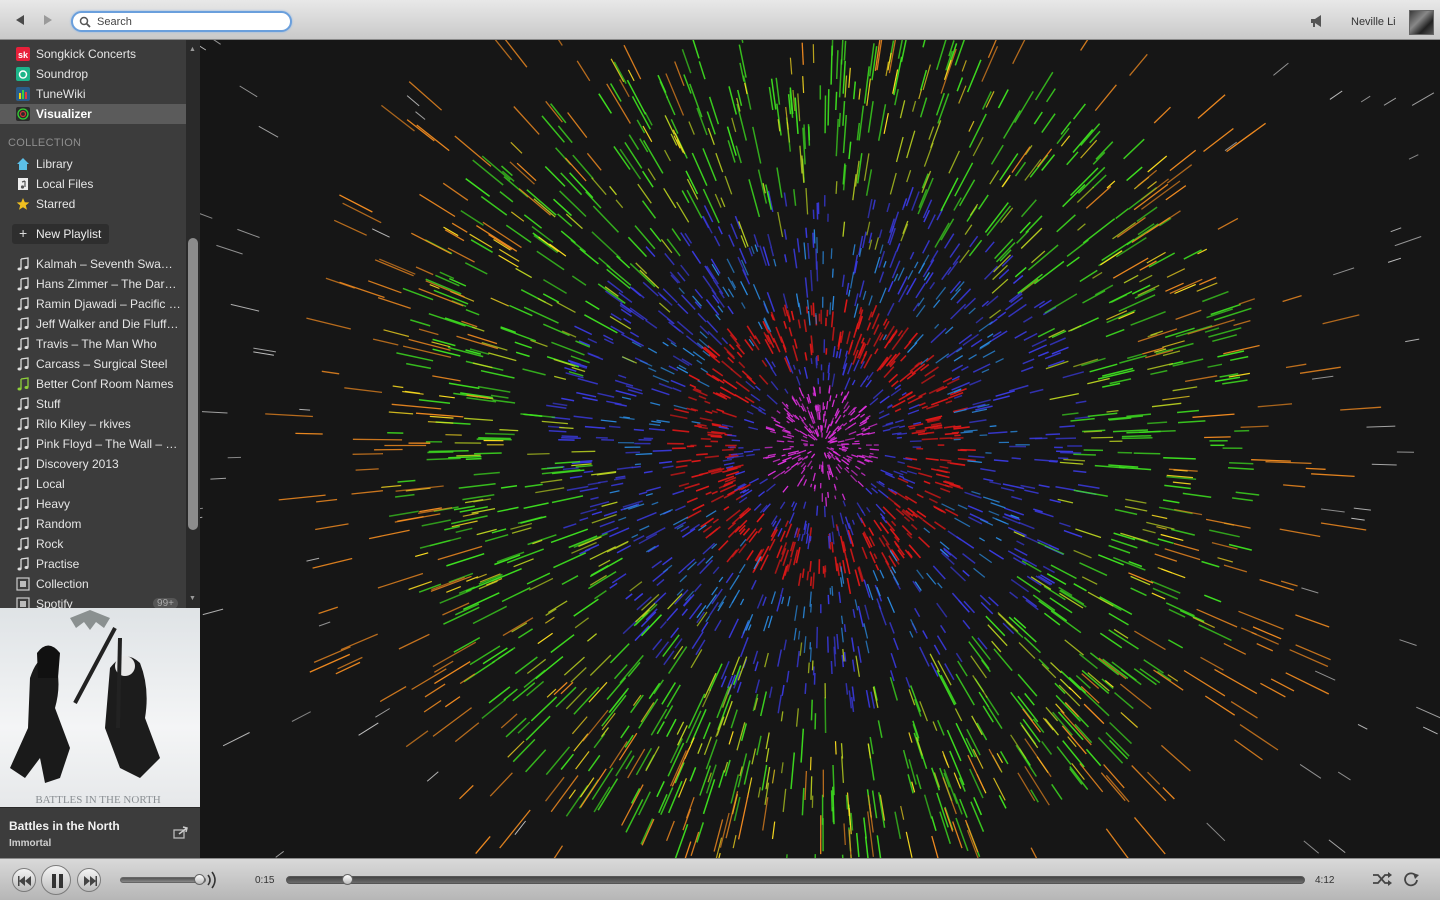 The image size is (1440, 900). I want to click on sidebar-item-pink-floyd-the-wall-2011: Pink Floyd – The Wall – 2011, so click(93, 444).